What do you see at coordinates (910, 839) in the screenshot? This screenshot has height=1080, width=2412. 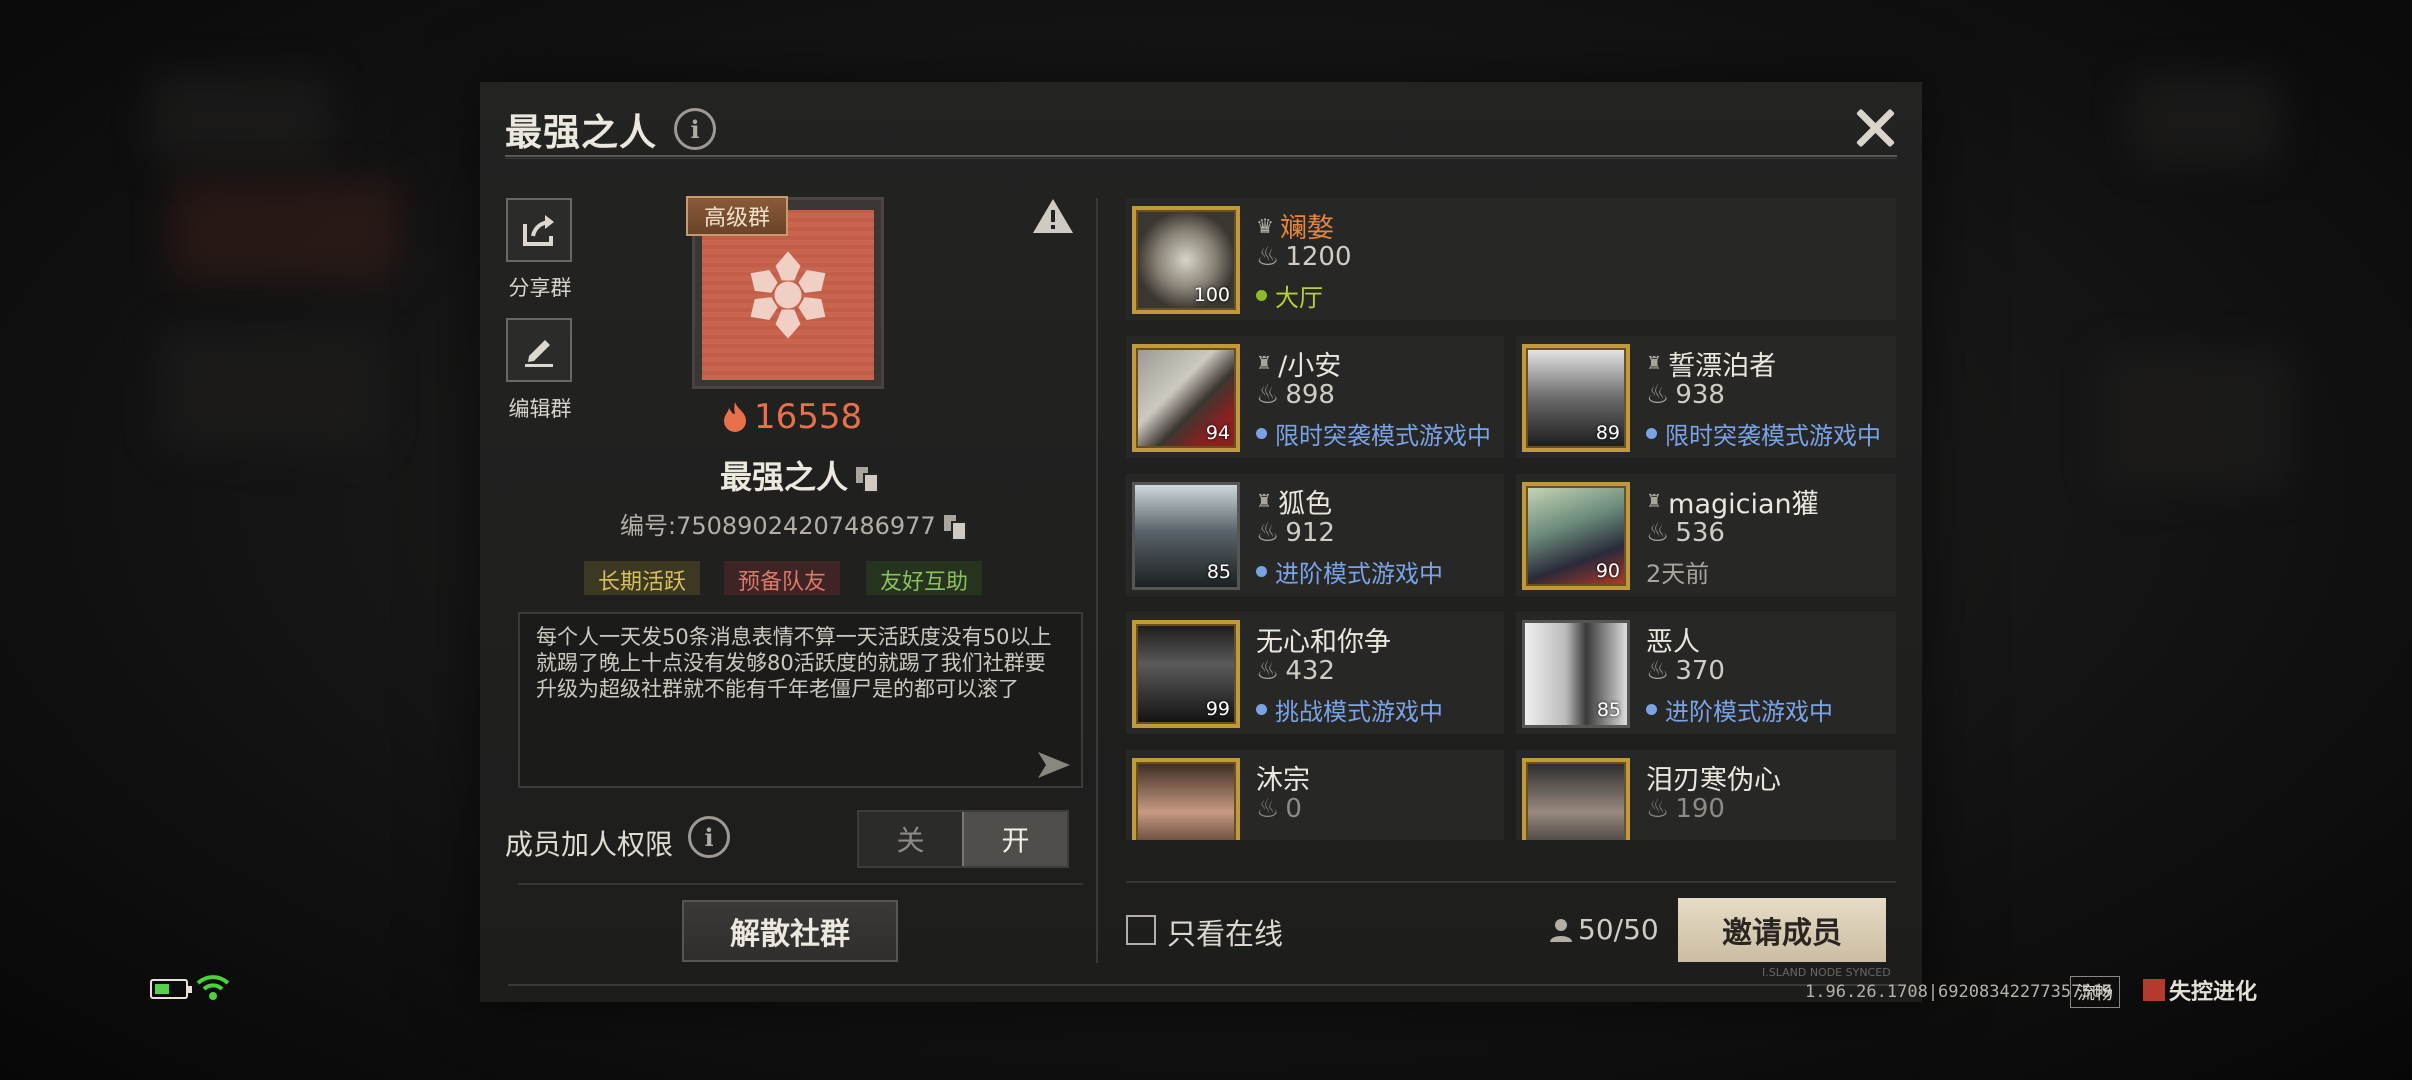 I see `toggle-off: 关` at bounding box center [910, 839].